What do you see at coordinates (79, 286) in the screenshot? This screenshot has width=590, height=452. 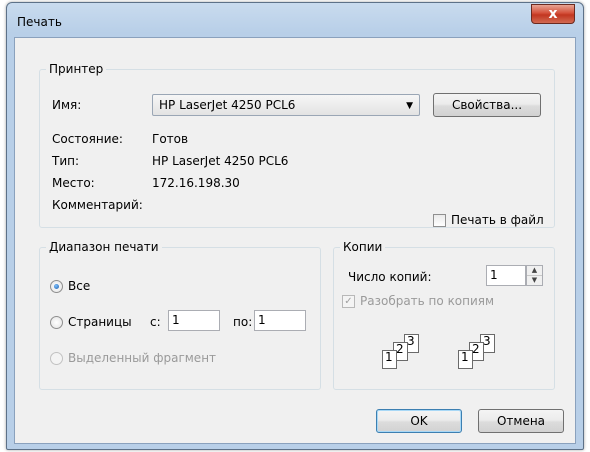 I see `range-all-label: Все` at bounding box center [79, 286].